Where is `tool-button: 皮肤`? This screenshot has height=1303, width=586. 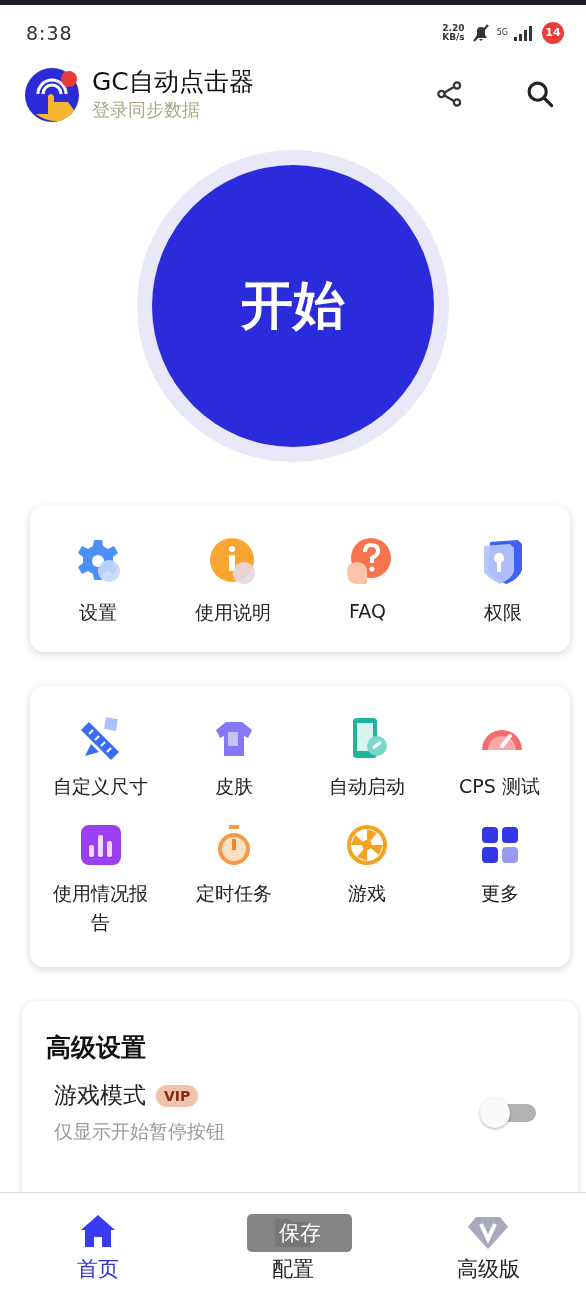 tool-button: 皮肤 is located at coordinates (233, 758).